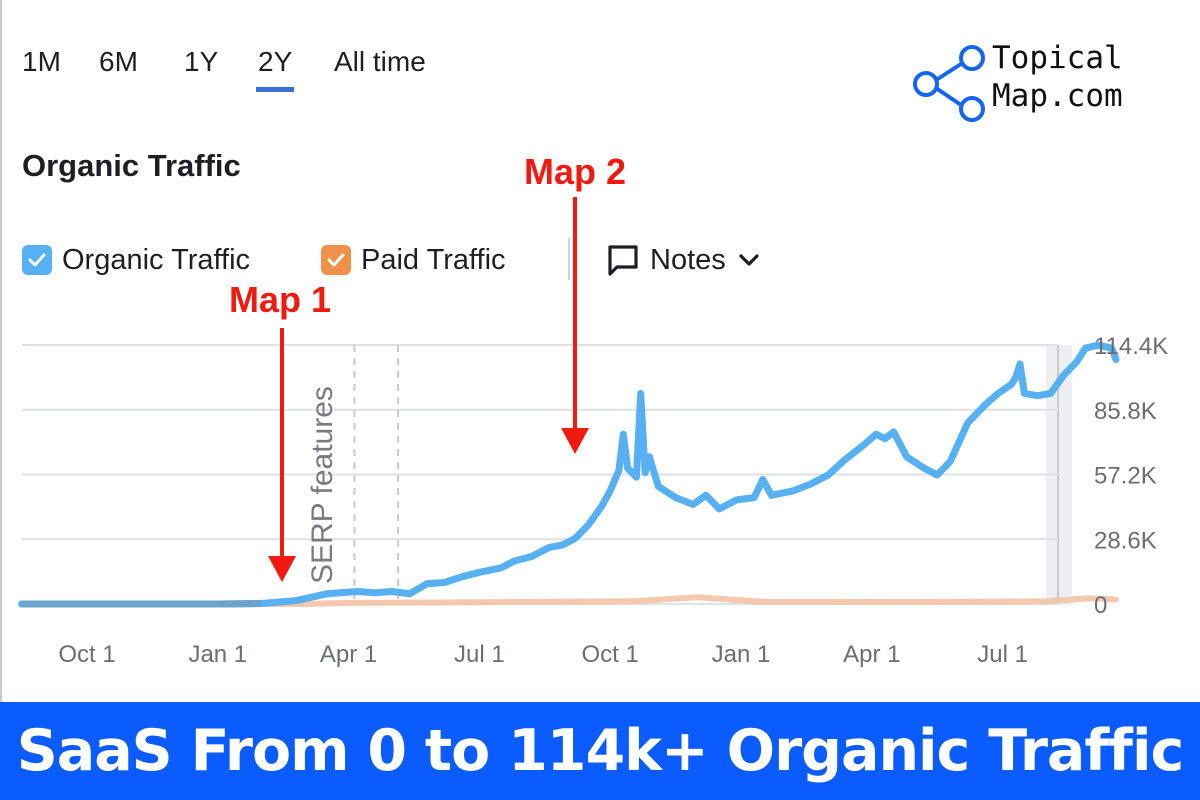 This screenshot has width=1200, height=800. What do you see at coordinates (118, 62) in the screenshot?
I see `tab-6m: 6M` at bounding box center [118, 62].